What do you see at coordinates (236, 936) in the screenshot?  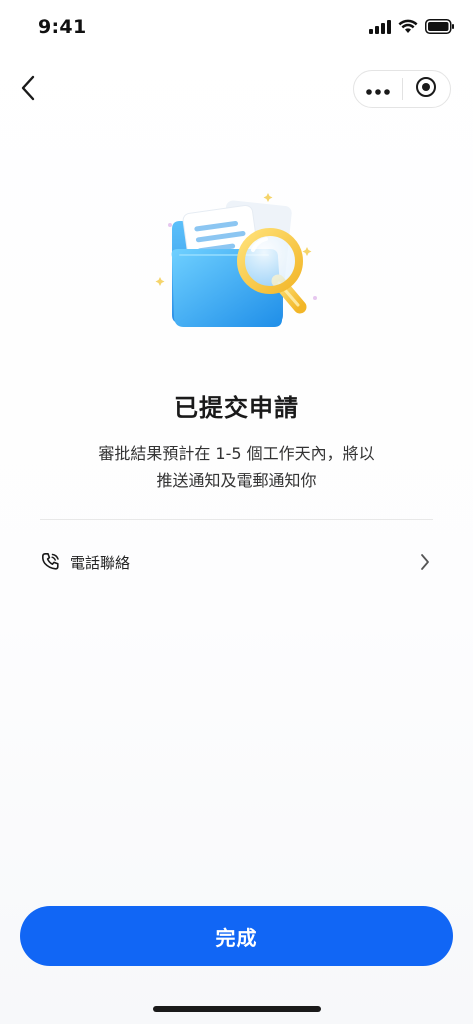 I see `done-button: 完成` at bounding box center [236, 936].